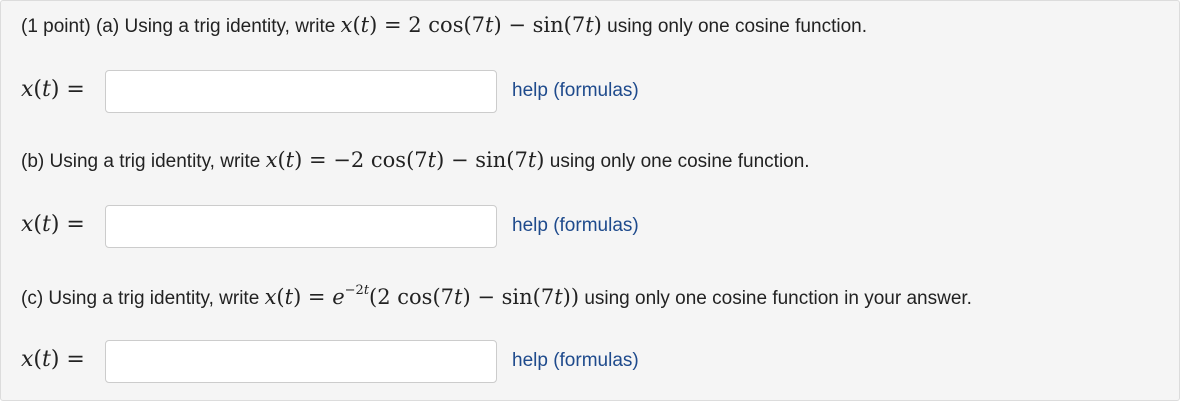 The image size is (1180, 418). What do you see at coordinates (575, 361) in the screenshot?
I see `part-c-help-link: help (formulas)` at bounding box center [575, 361].